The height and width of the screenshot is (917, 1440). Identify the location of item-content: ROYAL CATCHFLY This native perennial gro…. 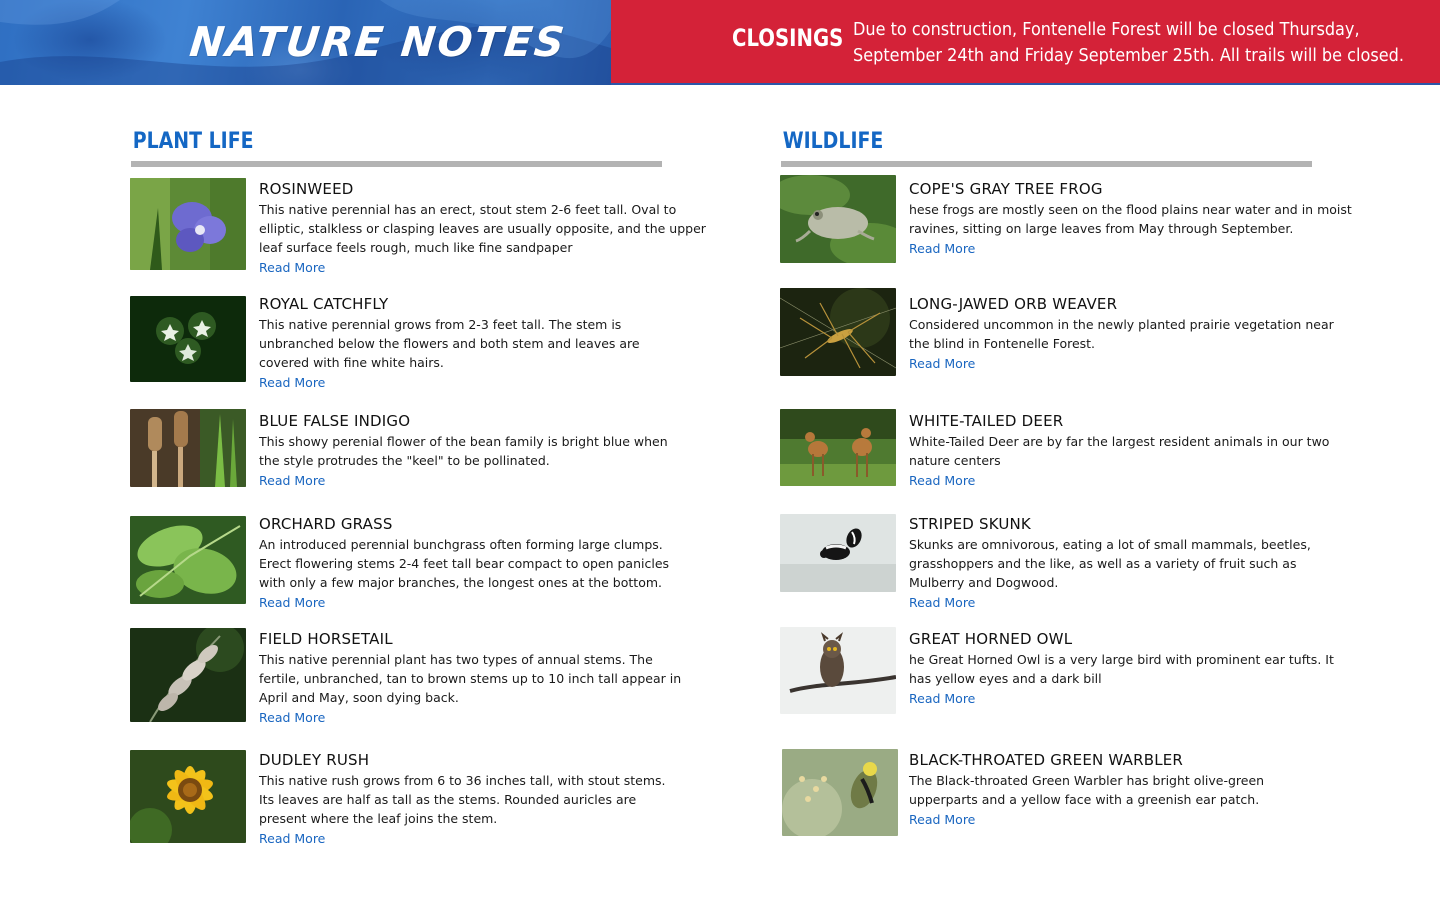
(469, 343).